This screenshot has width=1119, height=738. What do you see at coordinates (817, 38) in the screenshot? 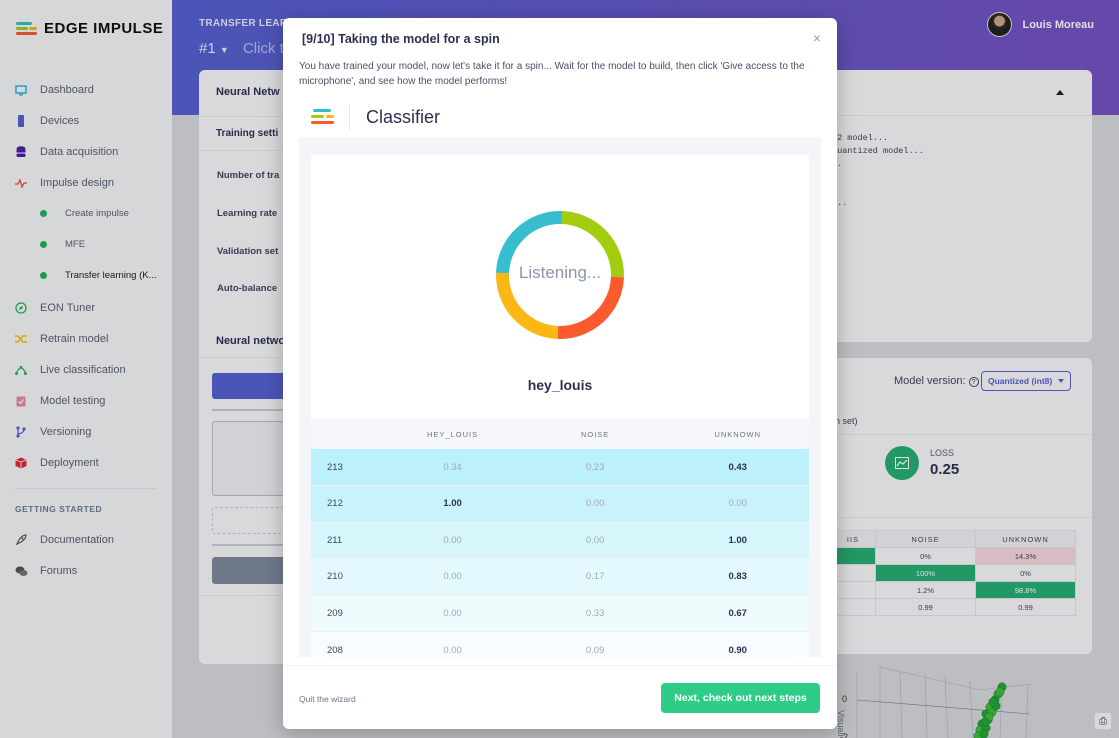
I see `close-icon: ×` at bounding box center [817, 38].